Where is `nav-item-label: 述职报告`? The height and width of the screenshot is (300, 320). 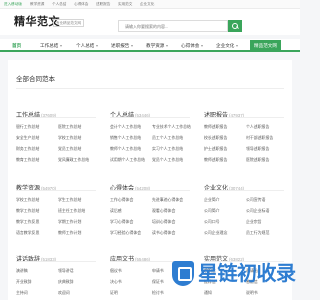
nav-item-label: 述职报告 is located at coordinates (120, 45).